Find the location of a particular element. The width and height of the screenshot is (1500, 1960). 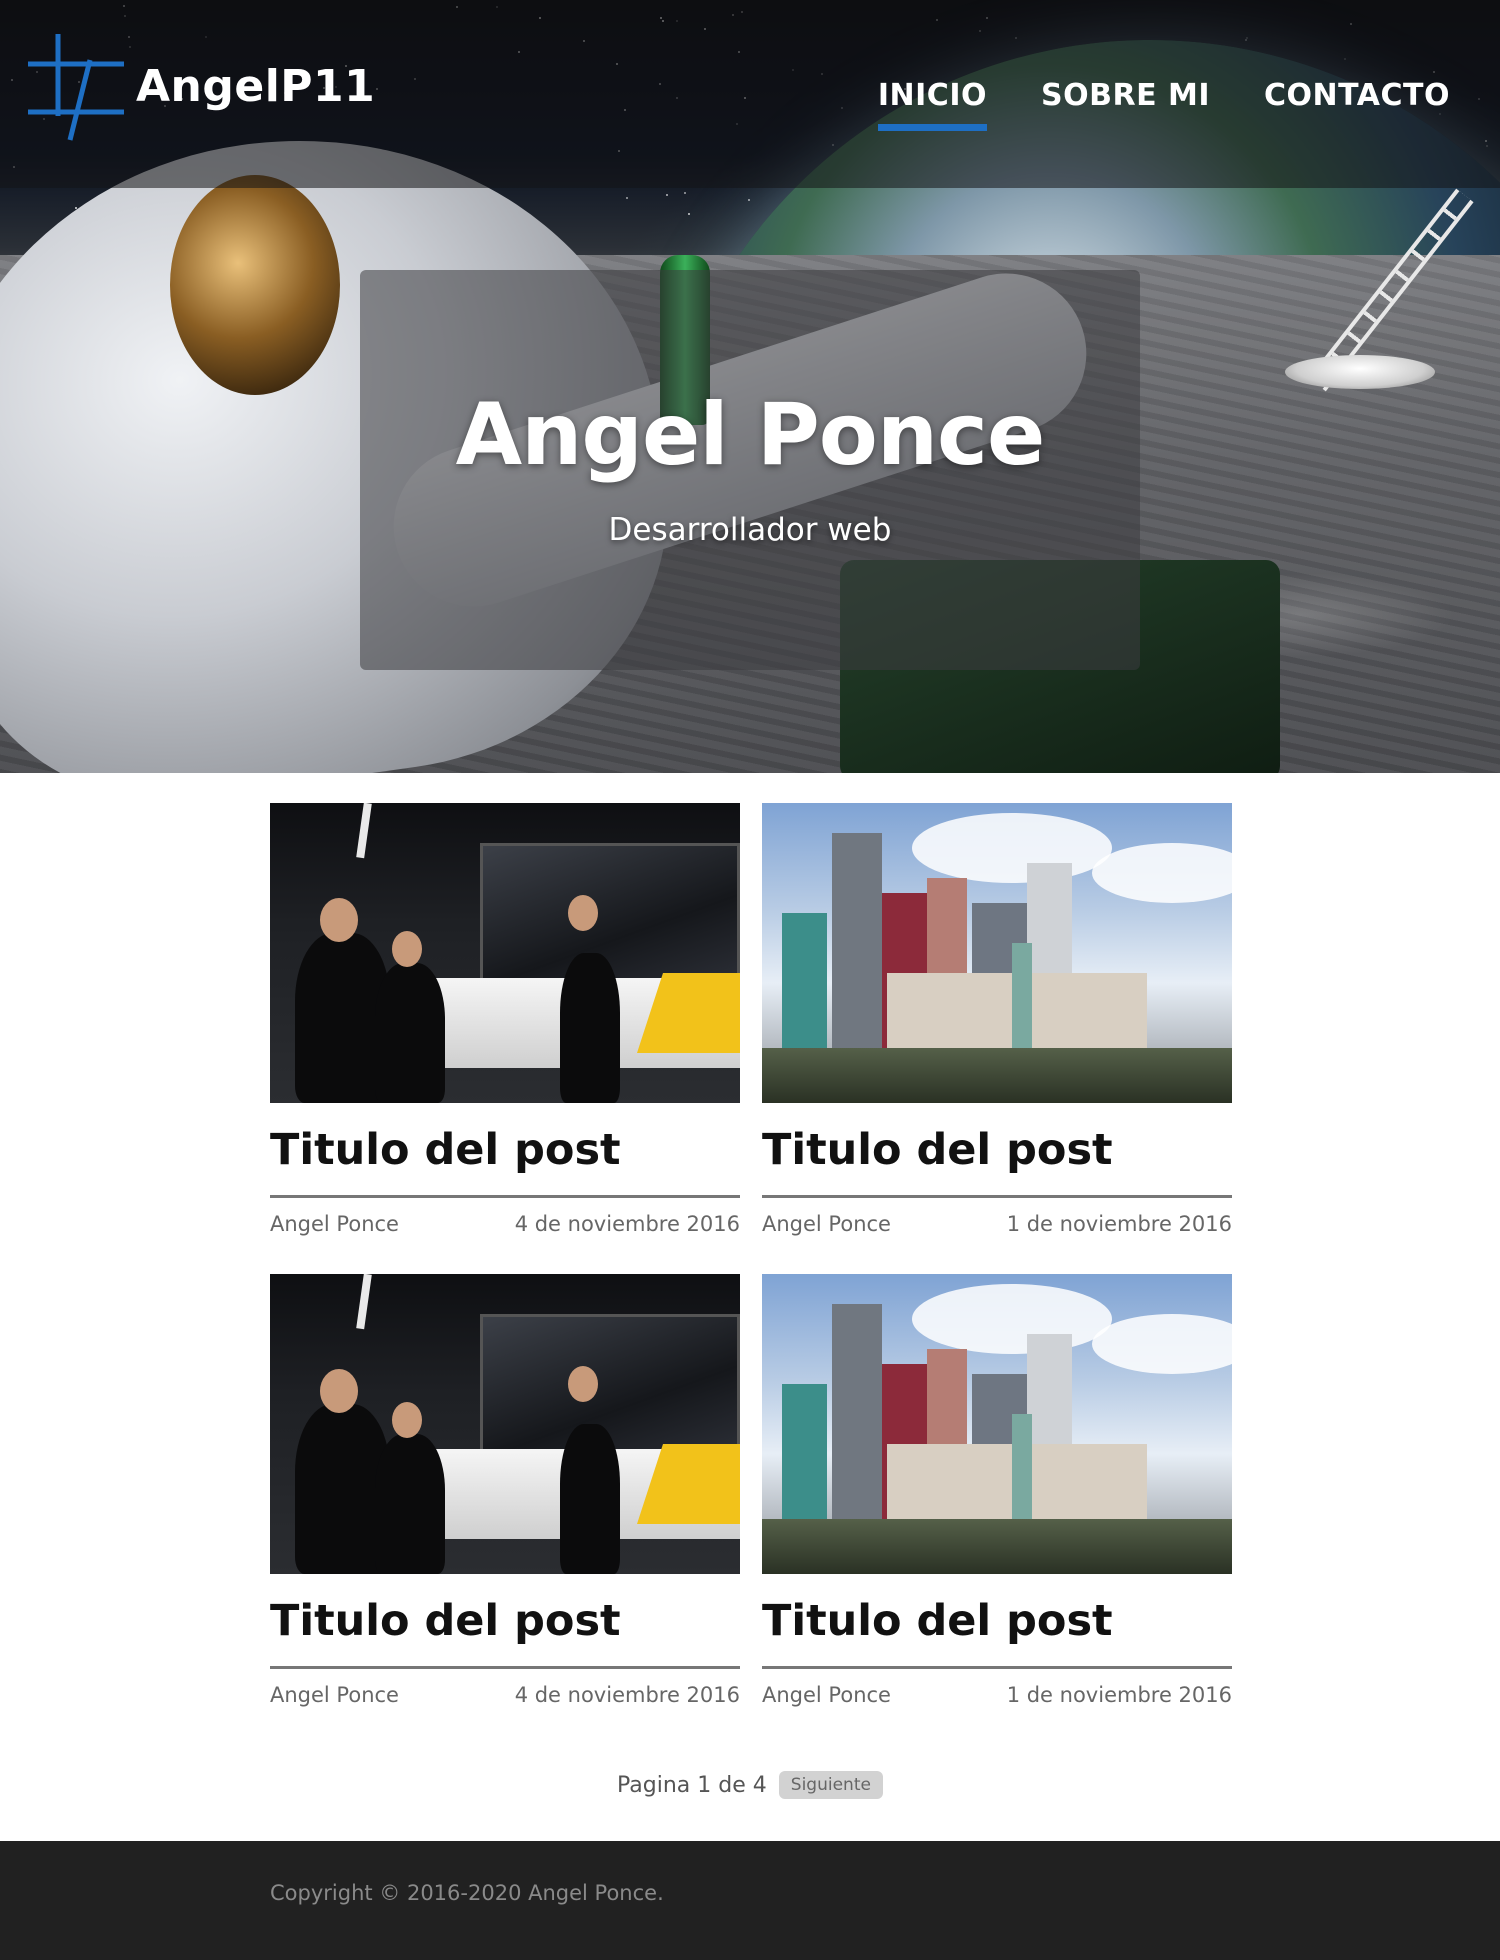

logo-grid-icon is located at coordinates (76, 87).